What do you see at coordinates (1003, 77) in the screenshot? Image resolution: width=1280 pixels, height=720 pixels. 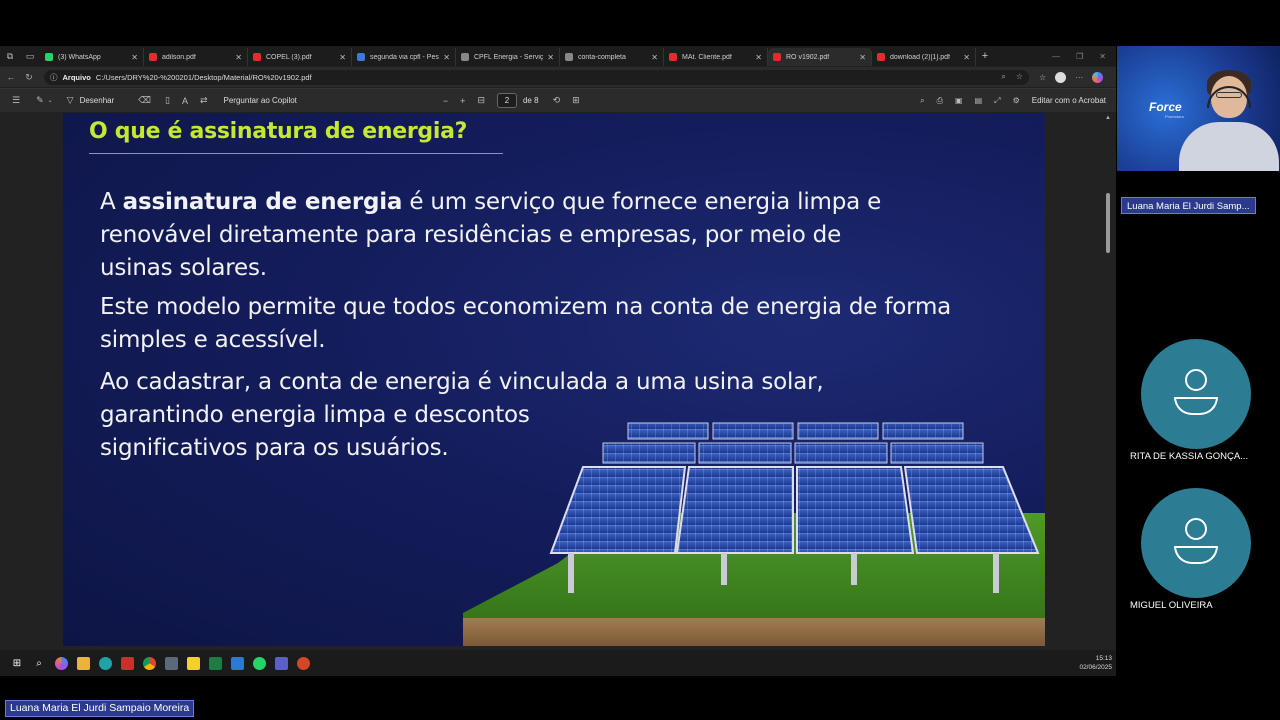 I see `zoom-icon: ⌕` at bounding box center [1003, 77].